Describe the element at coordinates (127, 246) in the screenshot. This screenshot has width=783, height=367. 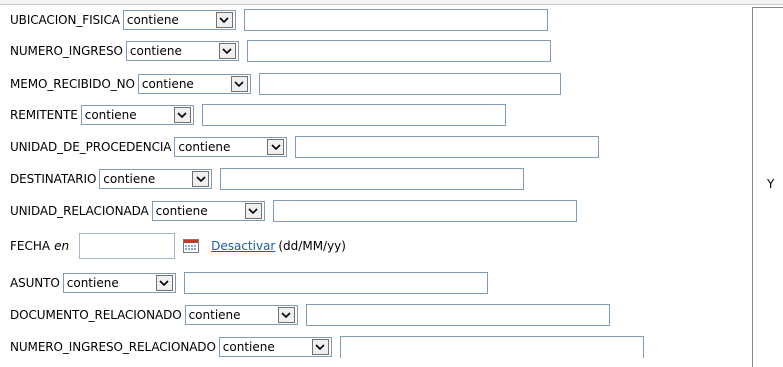
I see `date-input` at that location.